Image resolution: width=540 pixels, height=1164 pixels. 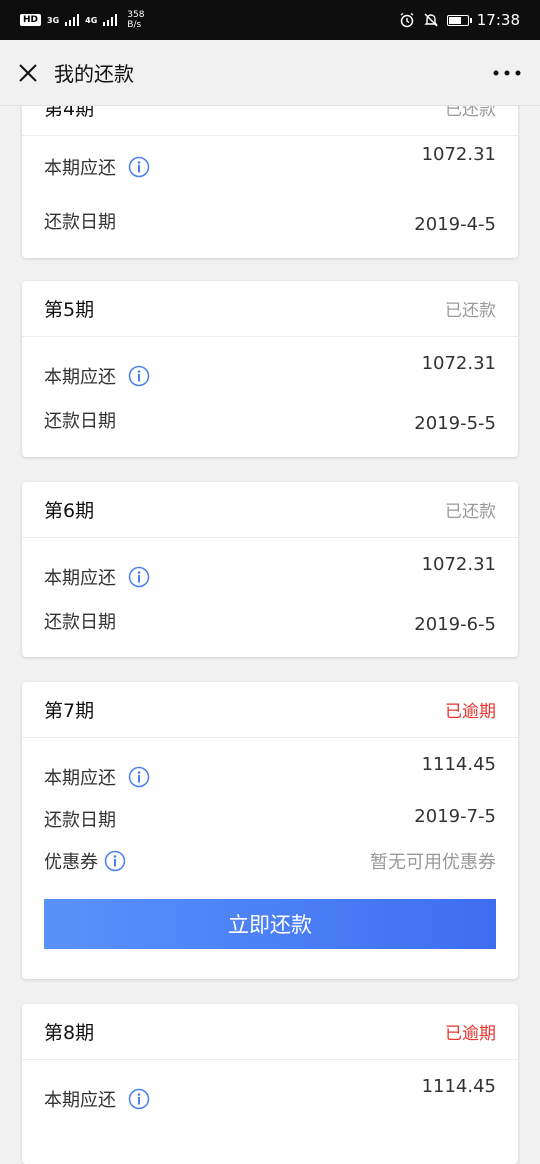 I want to click on battery-level, so click(x=455, y=20).